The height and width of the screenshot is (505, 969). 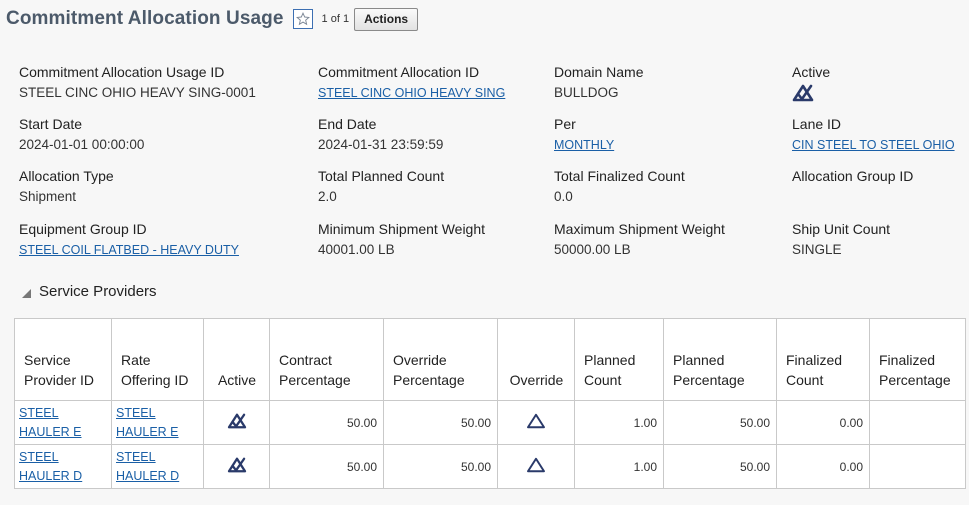 What do you see at coordinates (841, 229) in the screenshot?
I see `field-label: Ship Unit Count` at bounding box center [841, 229].